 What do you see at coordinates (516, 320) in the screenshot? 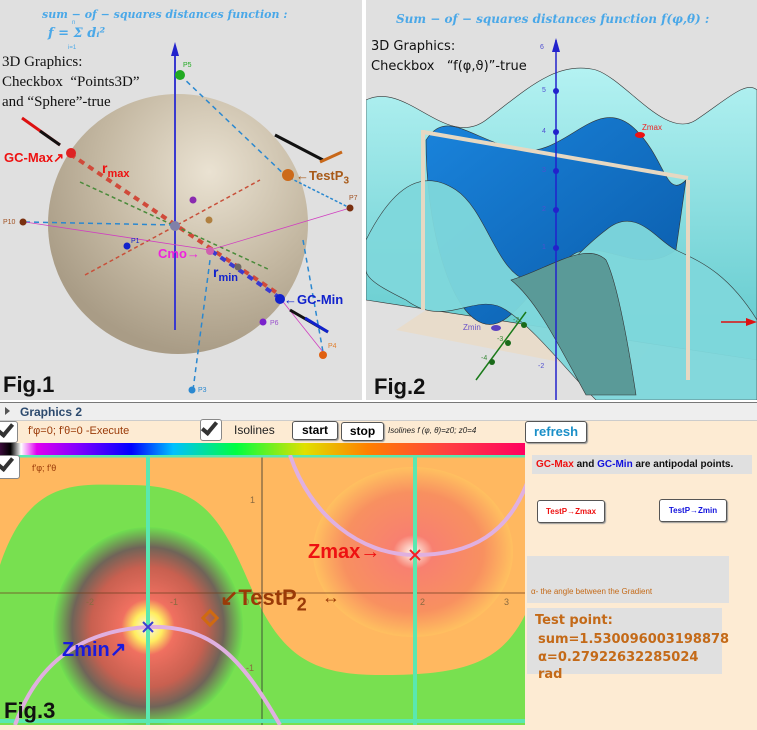
I see `y-tick-neg2: -2` at bounding box center [516, 320].